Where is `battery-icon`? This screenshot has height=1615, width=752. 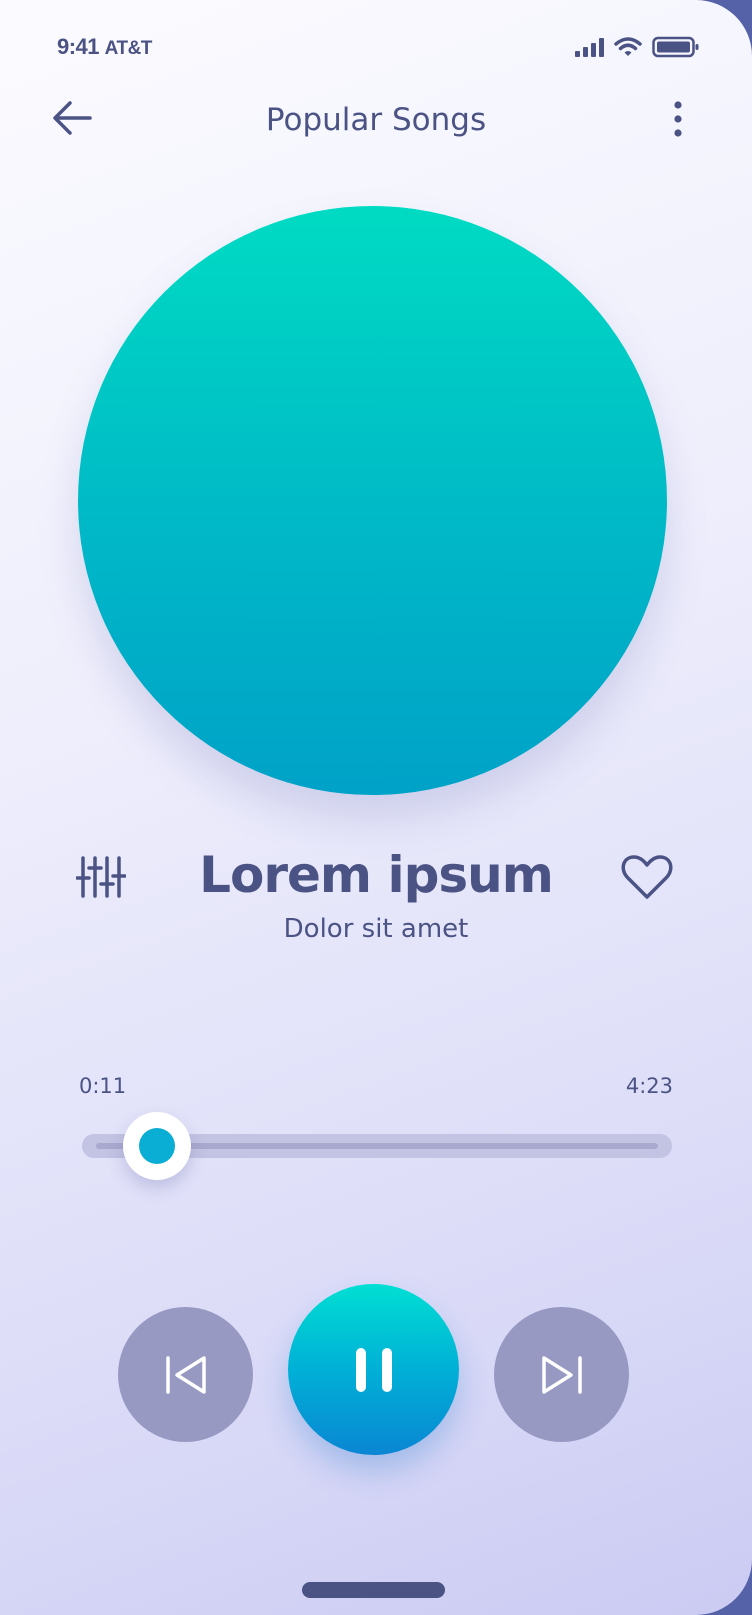
battery-icon is located at coordinates (675, 47).